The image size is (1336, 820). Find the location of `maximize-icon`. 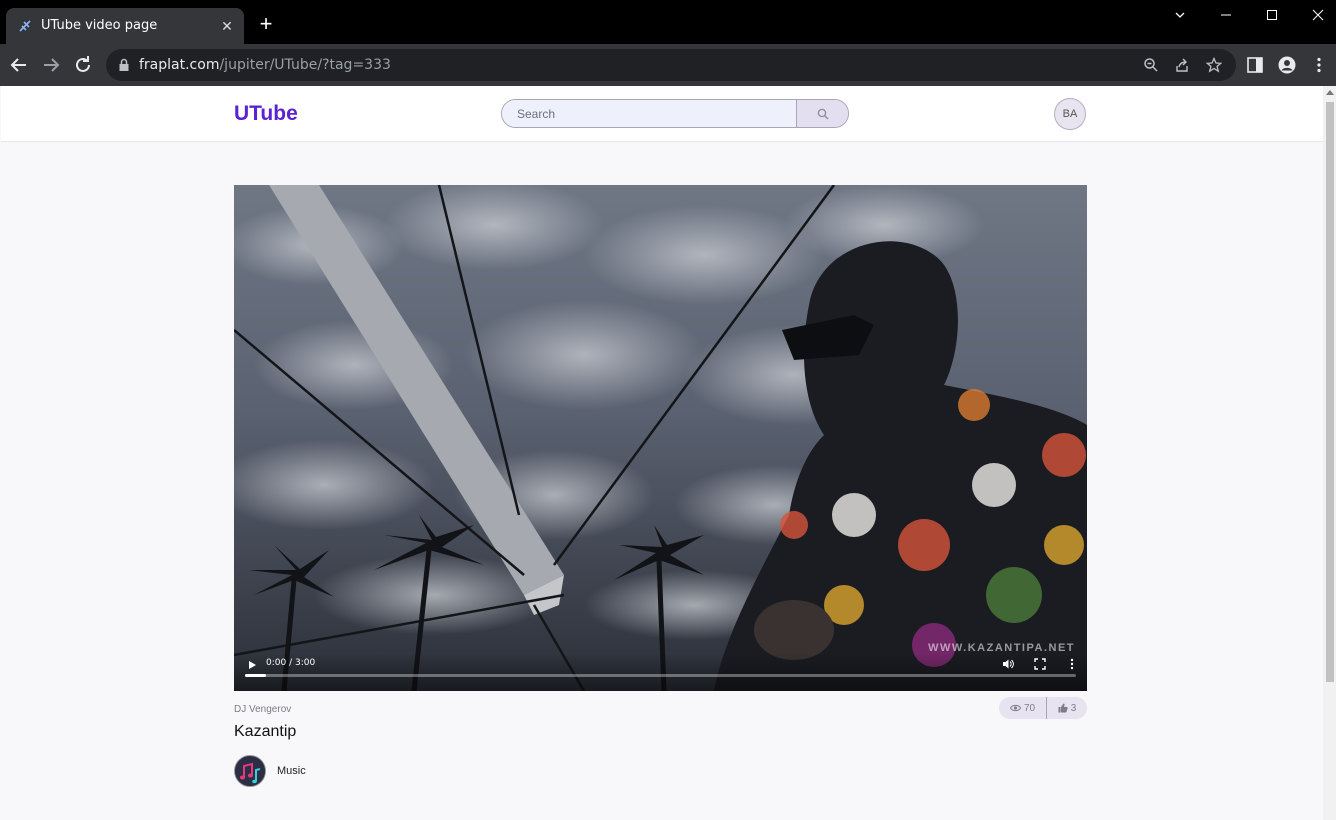

maximize-icon is located at coordinates (1272, 16).